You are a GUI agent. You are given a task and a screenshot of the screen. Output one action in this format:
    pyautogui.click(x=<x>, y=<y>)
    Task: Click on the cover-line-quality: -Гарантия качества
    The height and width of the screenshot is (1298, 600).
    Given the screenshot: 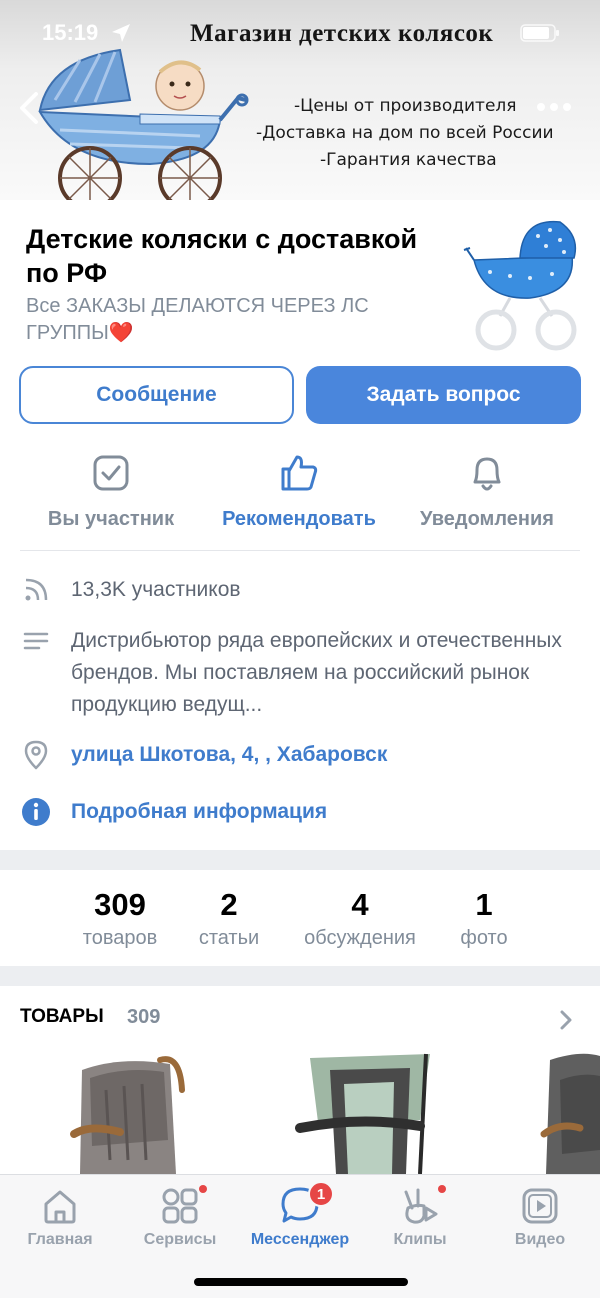 What is the action you would take?
    pyautogui.click(x=408, y=160)
    